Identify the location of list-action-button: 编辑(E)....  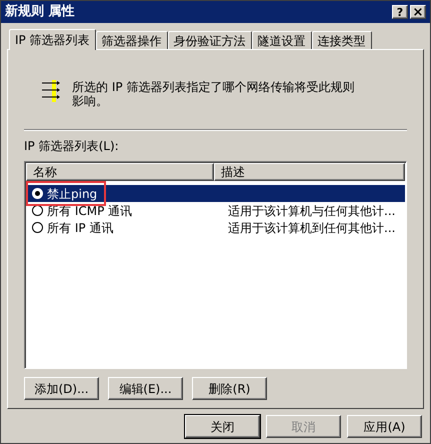
(145, 388).